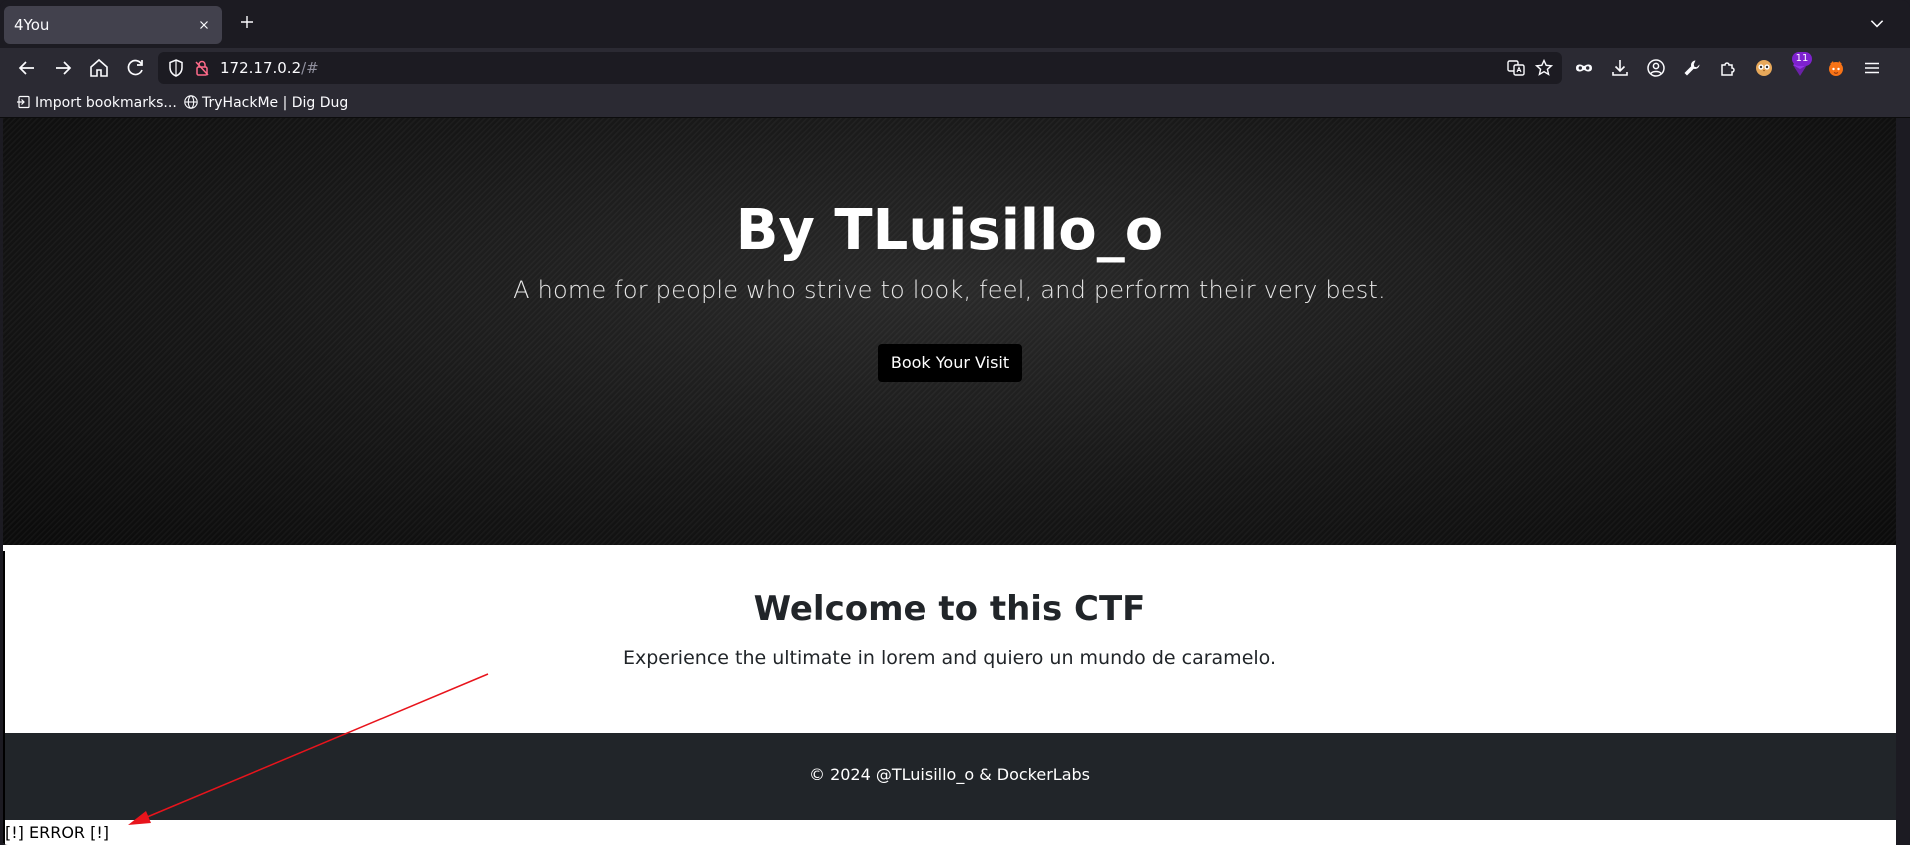 The height and width of the screenshot is (845, 1910). I want to click on shield-icon, so click(176, 68).